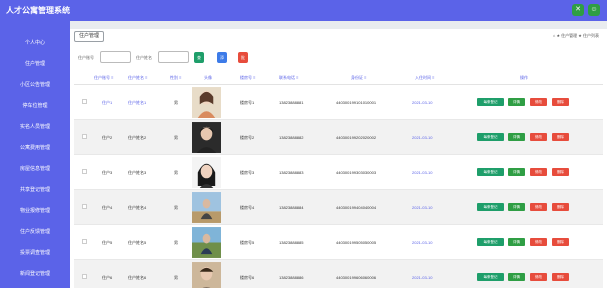 The image size is (607, 288). What do you see at coordinates (291, 277) in the screenshot?
I see `cell-phone: 13823888886` at bounding box center [291, 277].